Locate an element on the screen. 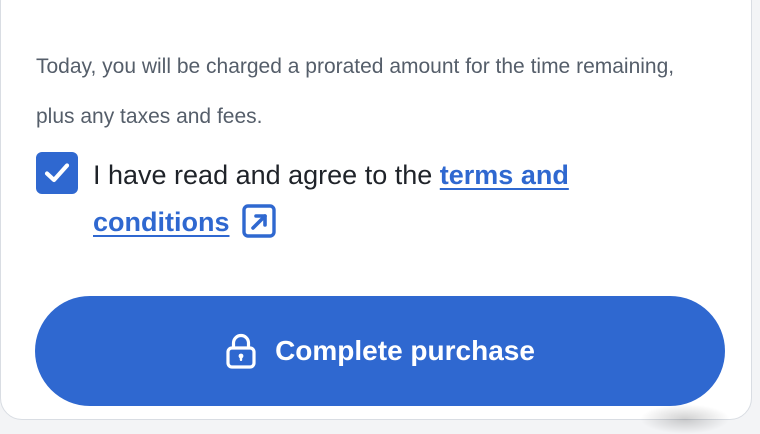 The image size is (760, 434). terms-checkbox is located at coordinates (57, 173).